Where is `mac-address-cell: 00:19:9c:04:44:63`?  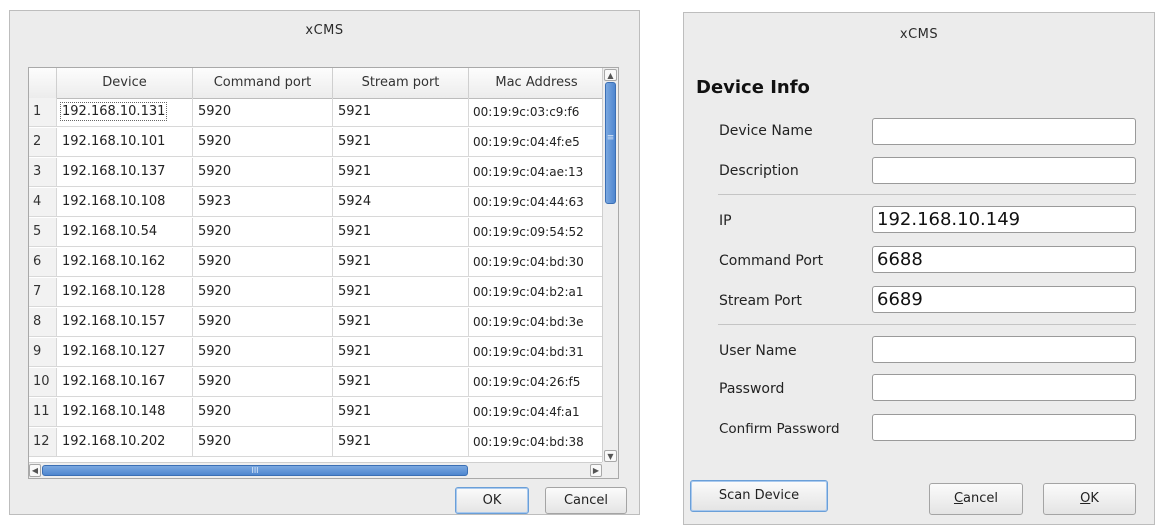
mac-address-cell: 00:19:9c:04:44:63 is located at coordinates (535, 202).